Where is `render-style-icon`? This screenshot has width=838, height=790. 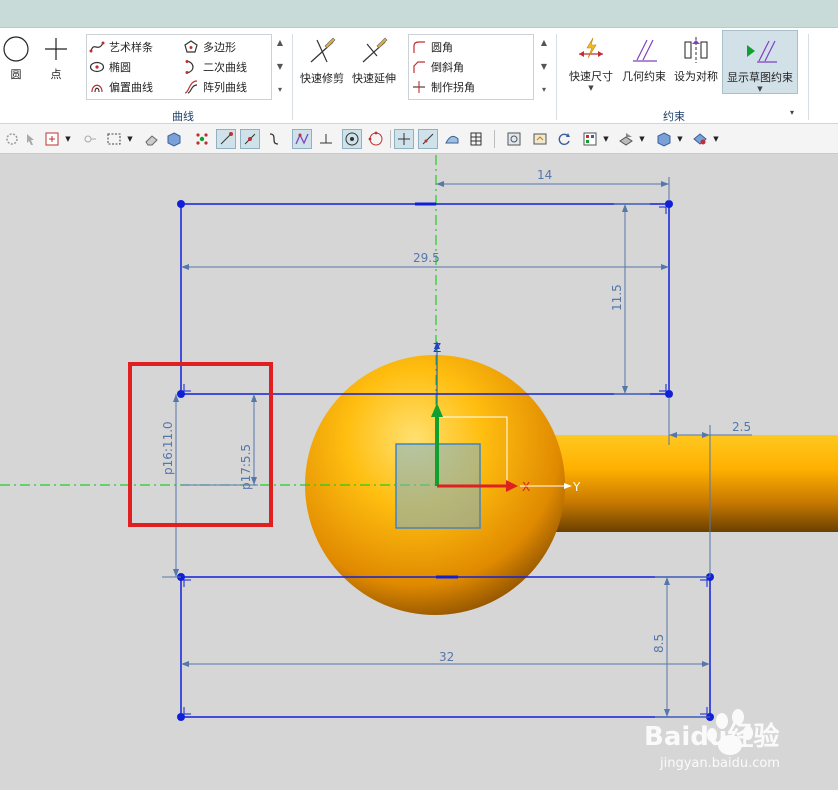 render-style-icon is located at coordinates (590, 139).